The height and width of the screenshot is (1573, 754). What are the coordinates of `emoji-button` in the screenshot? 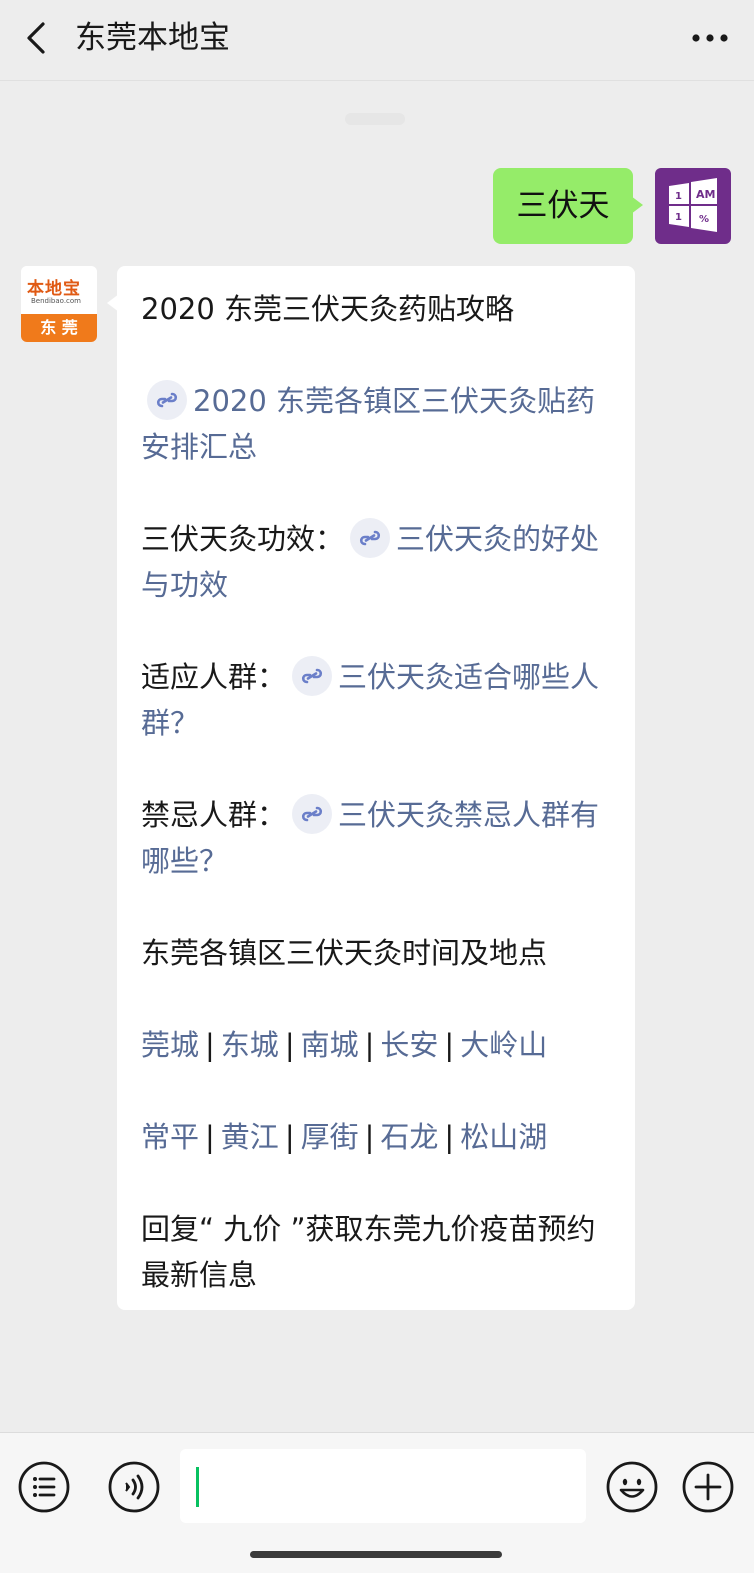 It's located at (632, 1487).